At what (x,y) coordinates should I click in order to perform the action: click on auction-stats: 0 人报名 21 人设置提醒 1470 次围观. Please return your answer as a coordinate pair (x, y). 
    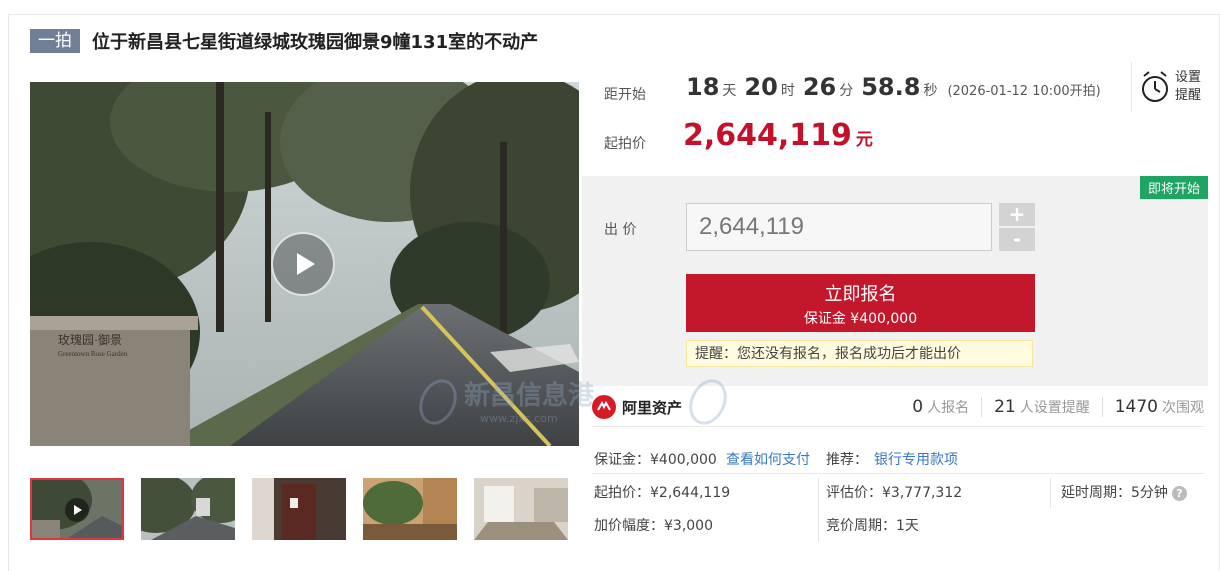
    Looking at the image, I should click on (1058, 407).